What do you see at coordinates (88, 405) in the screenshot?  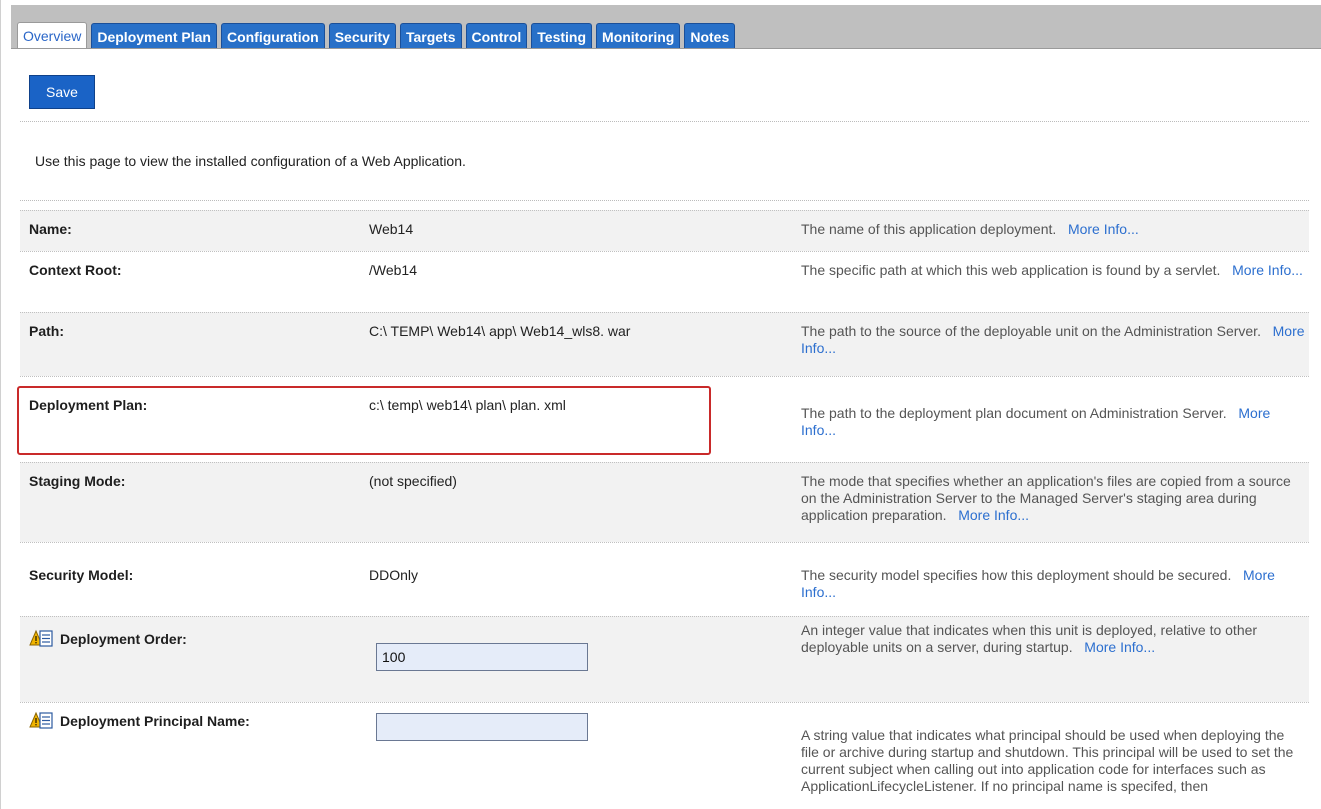 I see `field-label-deployment-plan: Deployment Plan:` at bounding box center [88, 405].